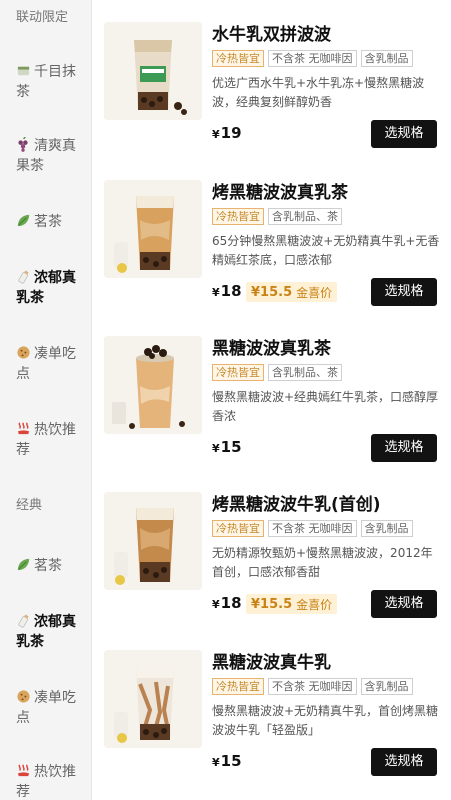  What do you see at coordinates (280, 193) in the screenshot?
I see `product-name: 烤黑糖波波真乳茶` at bounding box center [280, 193].